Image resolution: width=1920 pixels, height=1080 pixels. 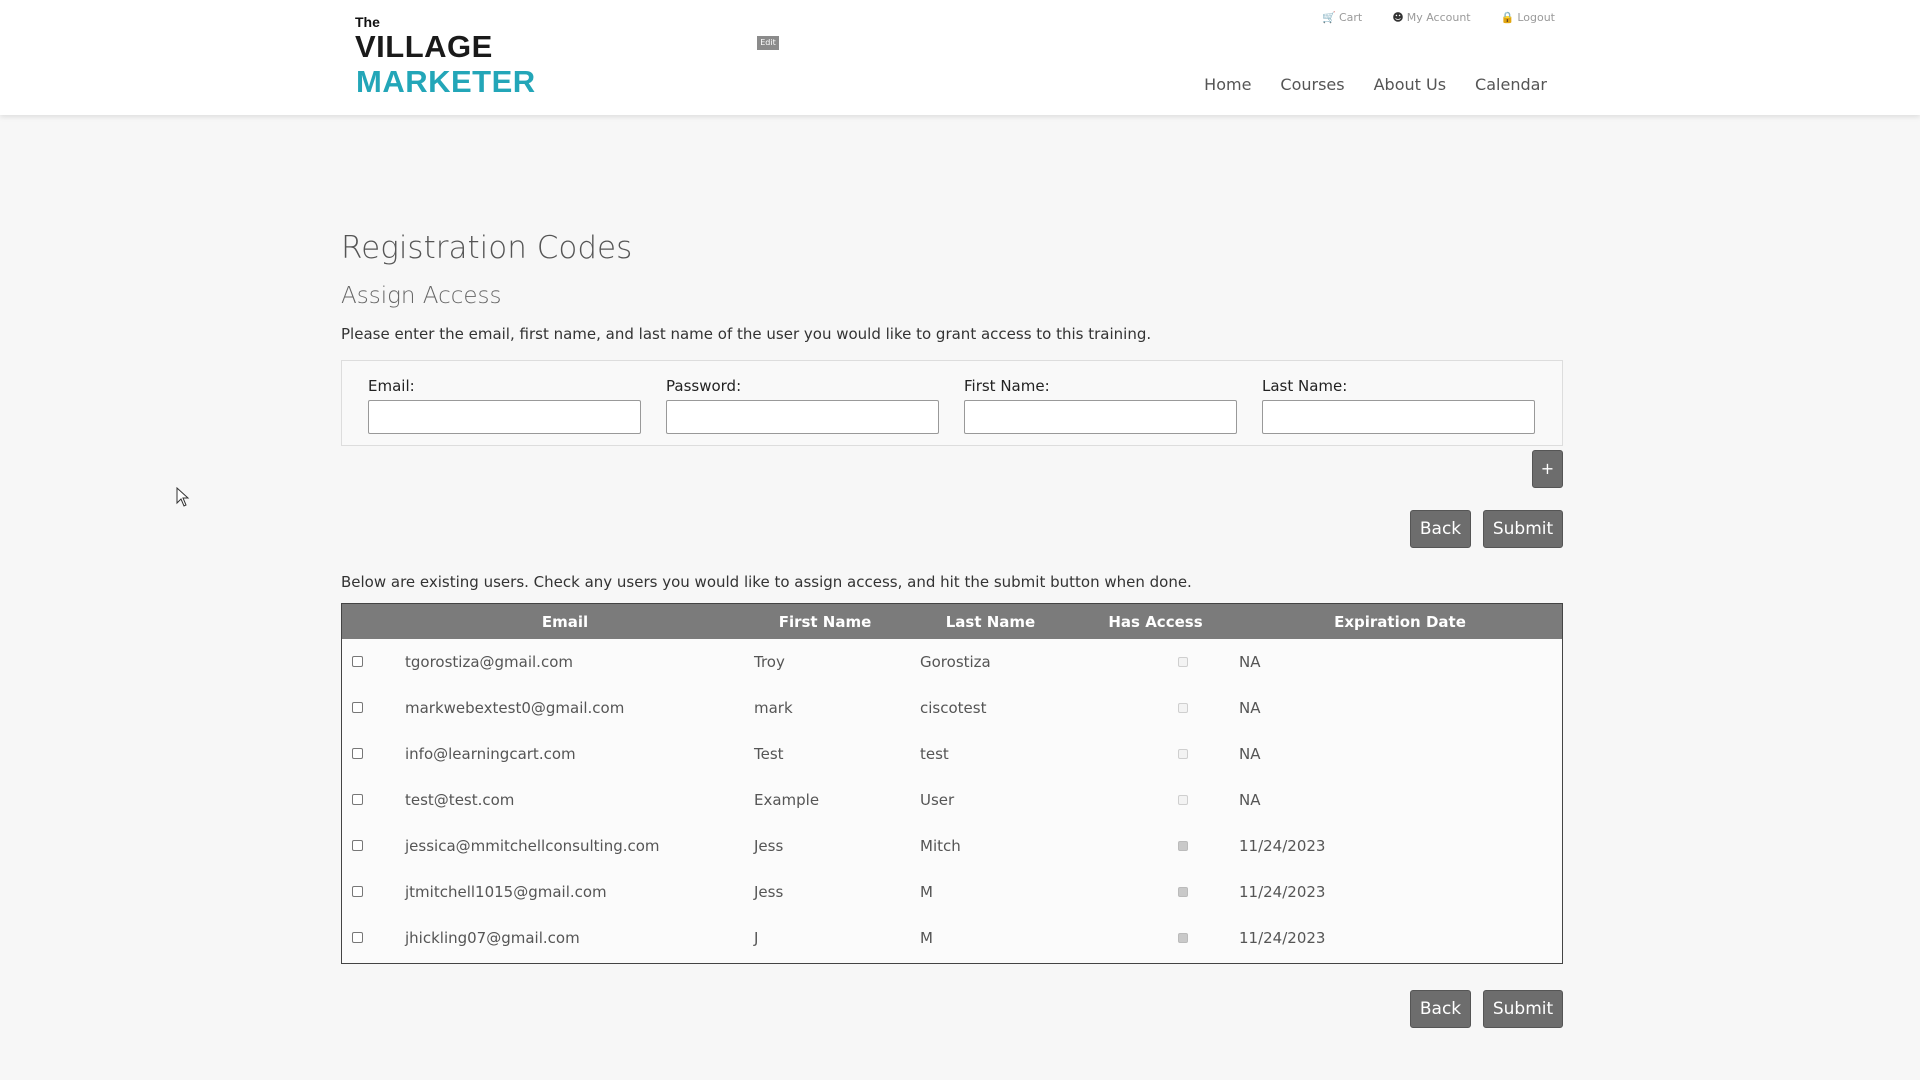 I want to click on cell-first-name: mark, so click(x=773, y=708).